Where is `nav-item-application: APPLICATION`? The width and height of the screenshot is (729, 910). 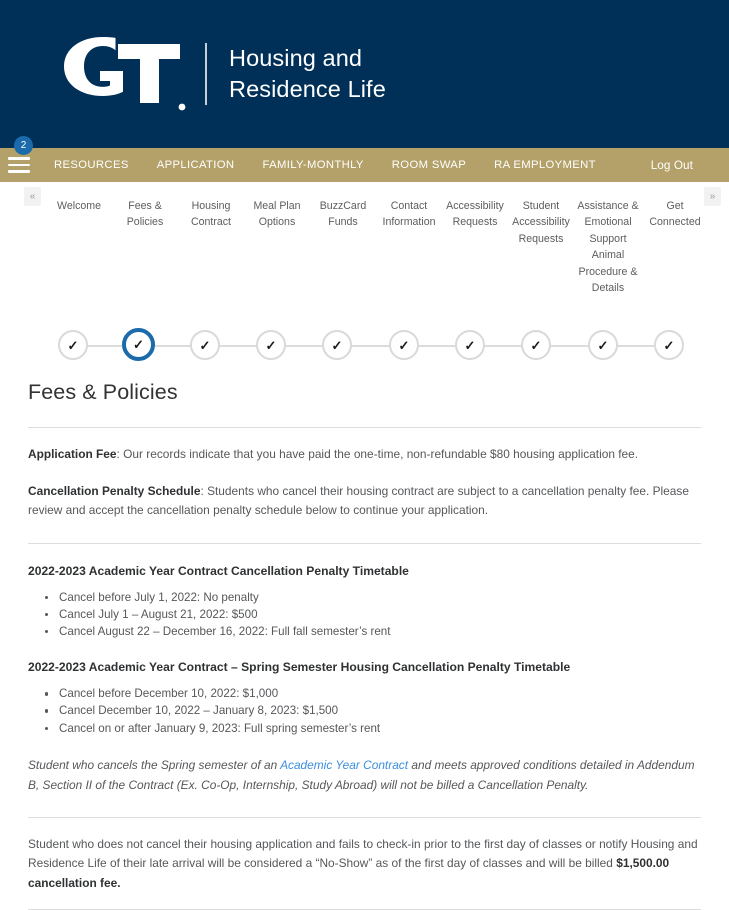 nav-item-application: APPLICATION is located at coordinates (196, 165).